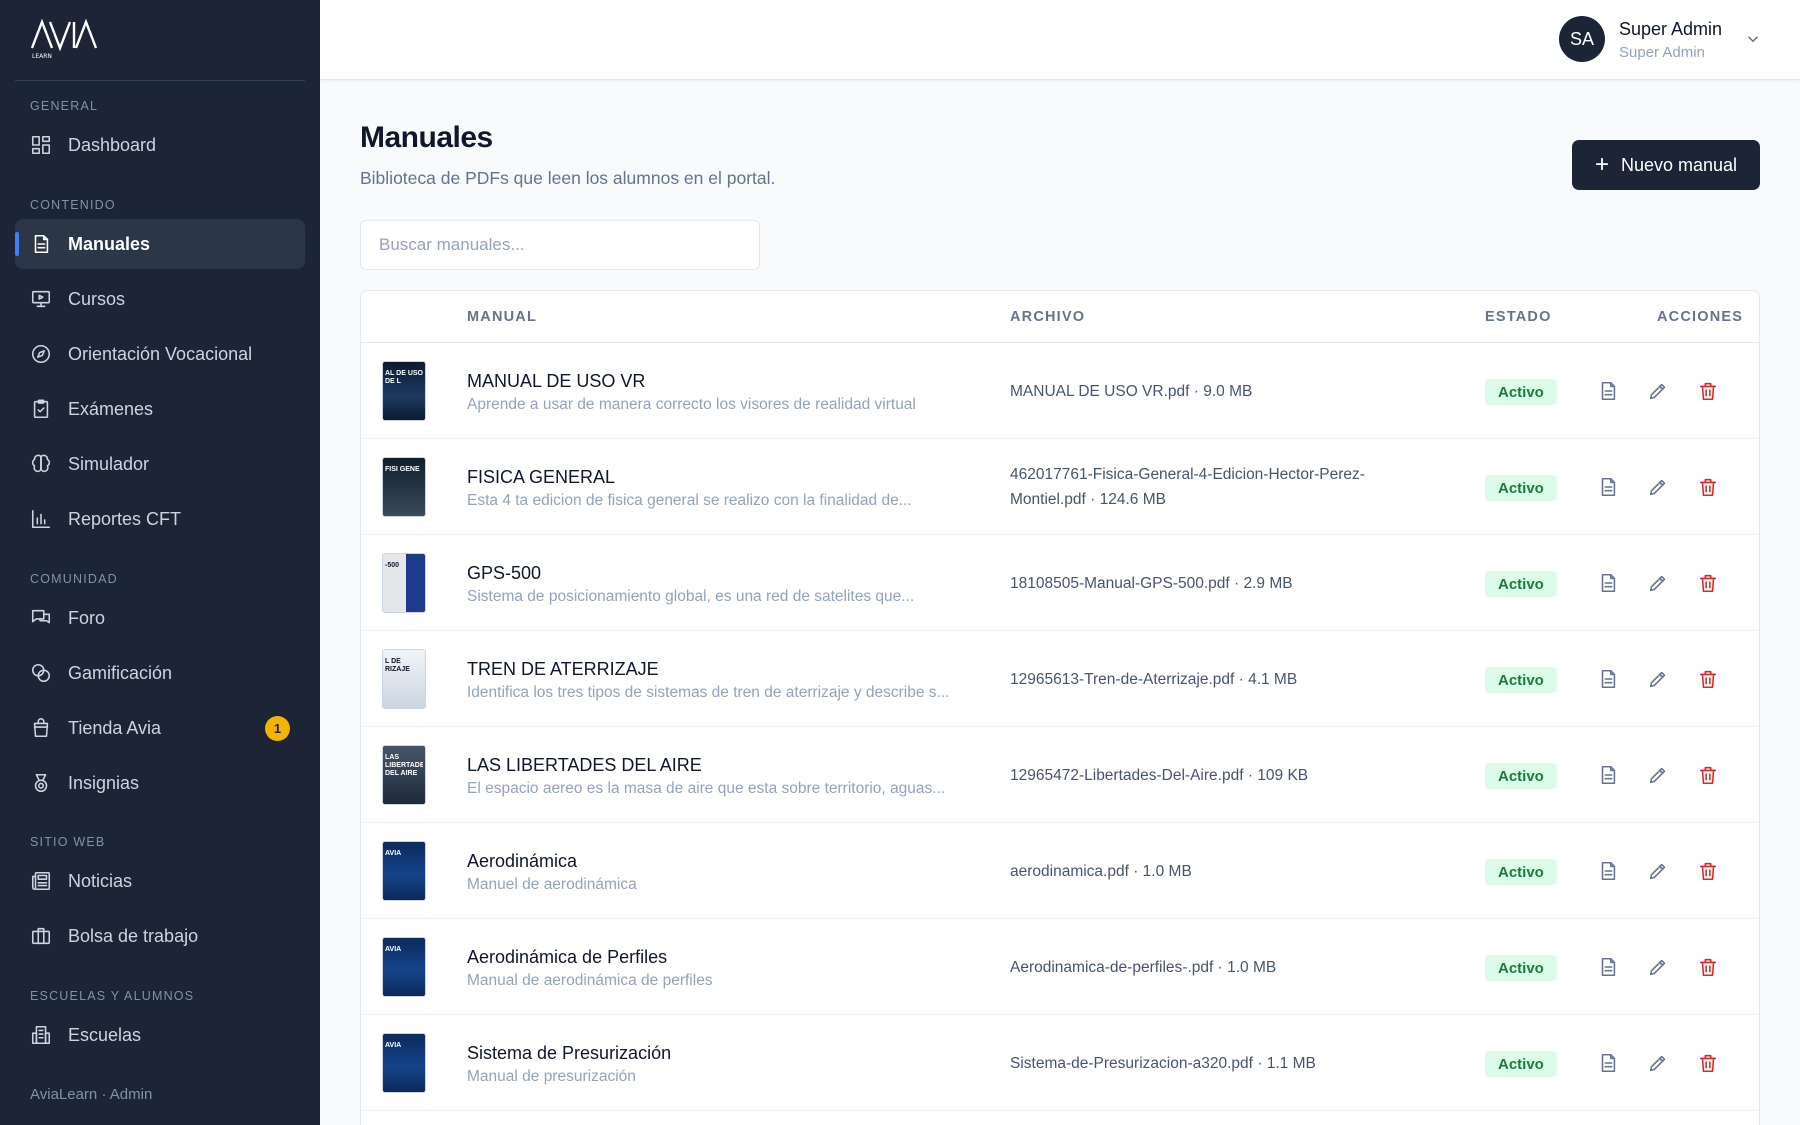  What do you see at coordinates (393, 1045) in the screenshot?
I see `thumbnail-text: AVIA` at bounding box center [393, 1045].